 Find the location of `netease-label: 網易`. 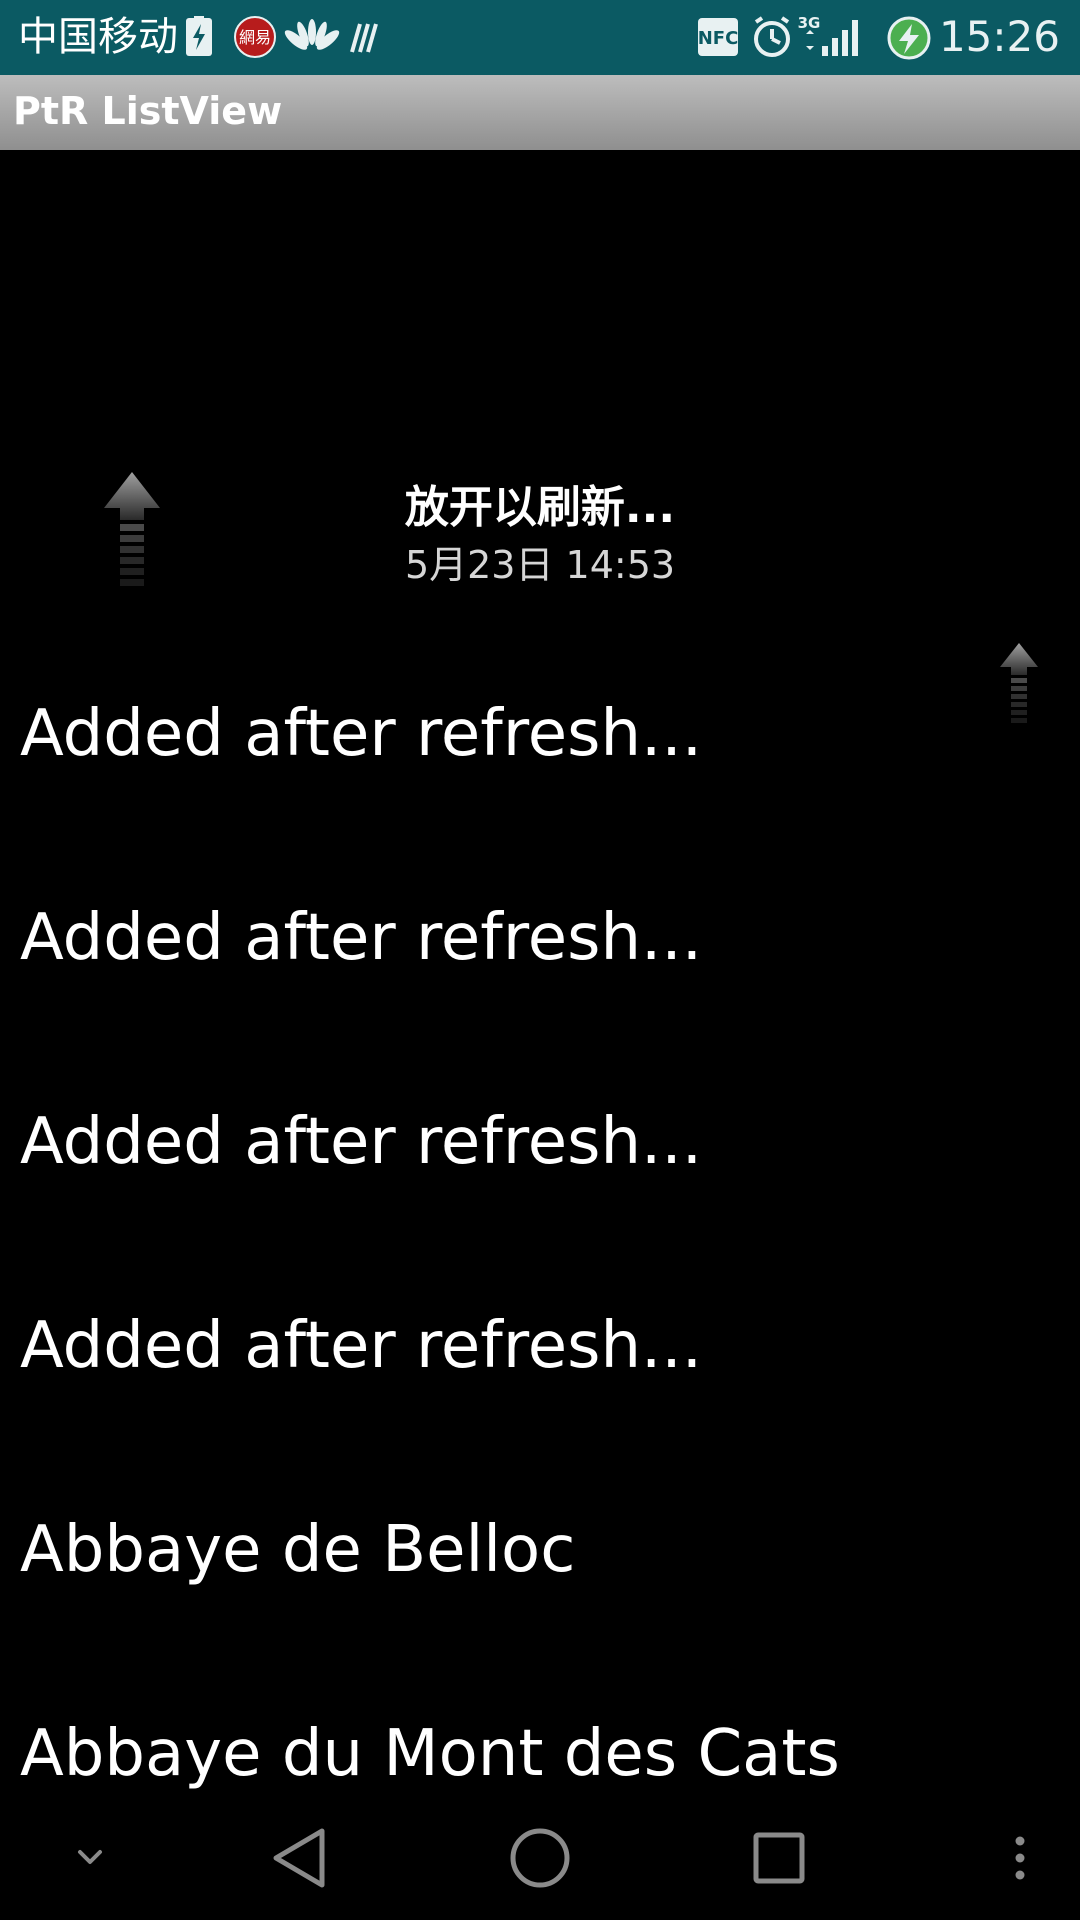

netease-label: 網易 is located at coordinates (255, 37).